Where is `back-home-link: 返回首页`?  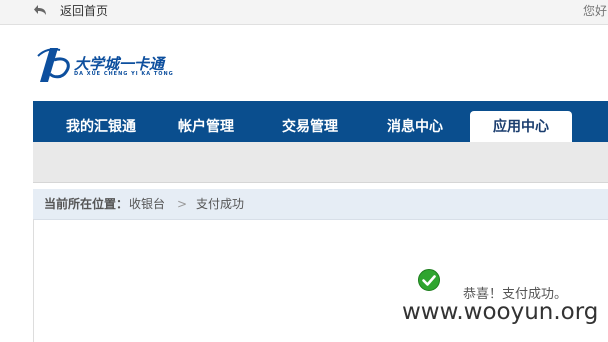
back-home-link: 返回首页 is located at coordinates (84, 11).